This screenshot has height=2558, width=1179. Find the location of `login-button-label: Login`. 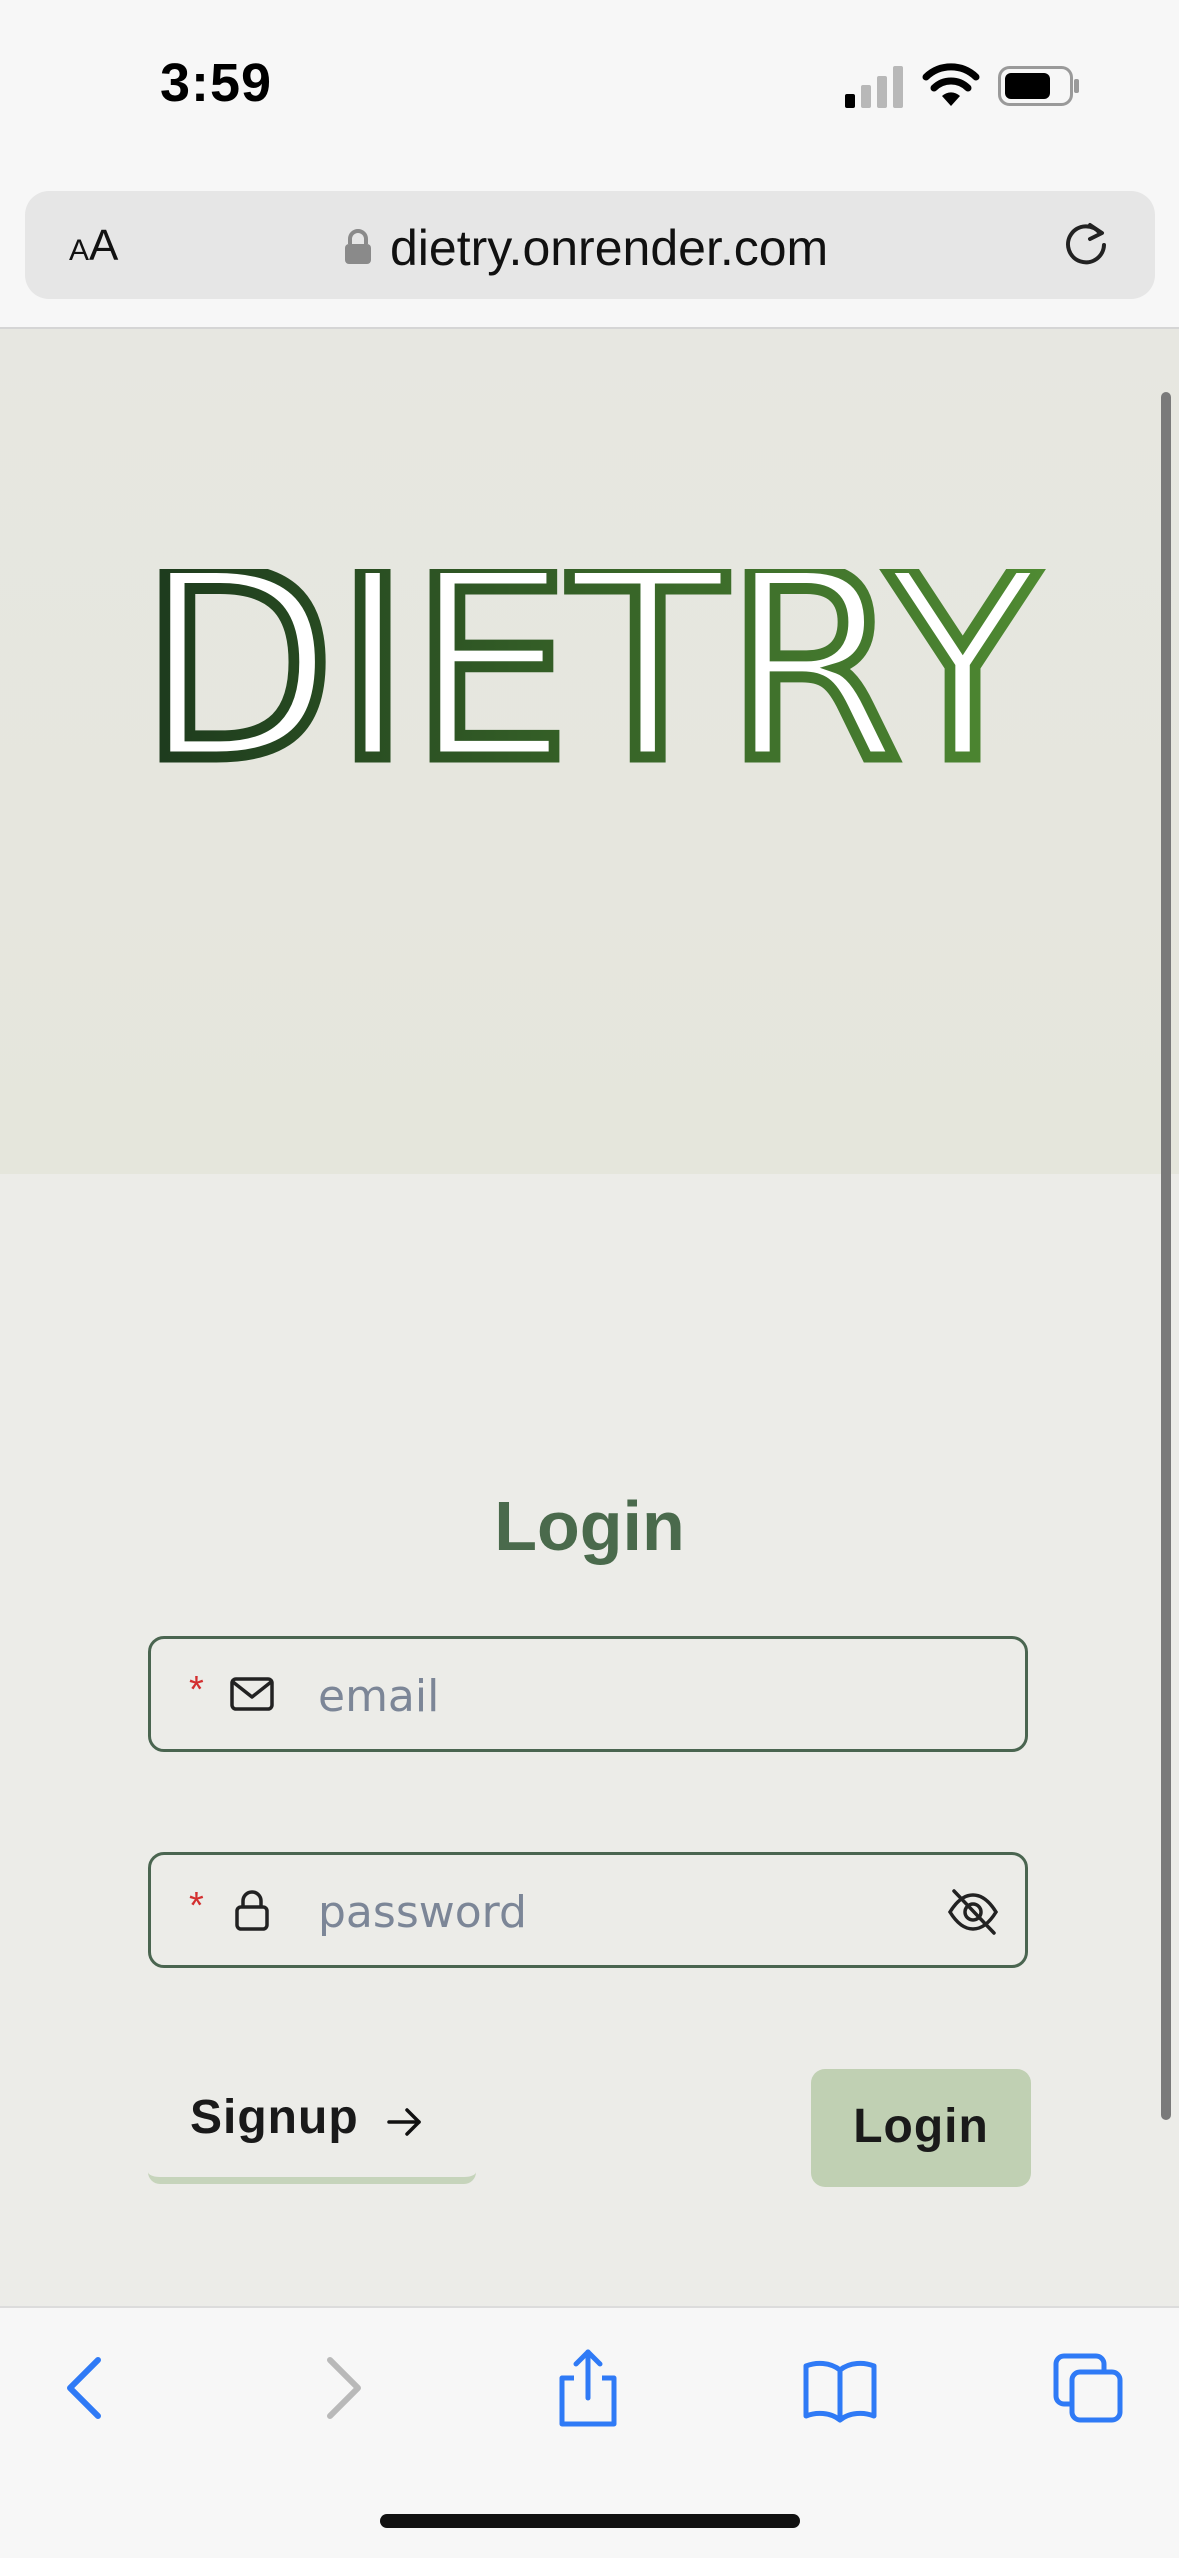

login-button-label: Login is located at coordinates (921, 2126).